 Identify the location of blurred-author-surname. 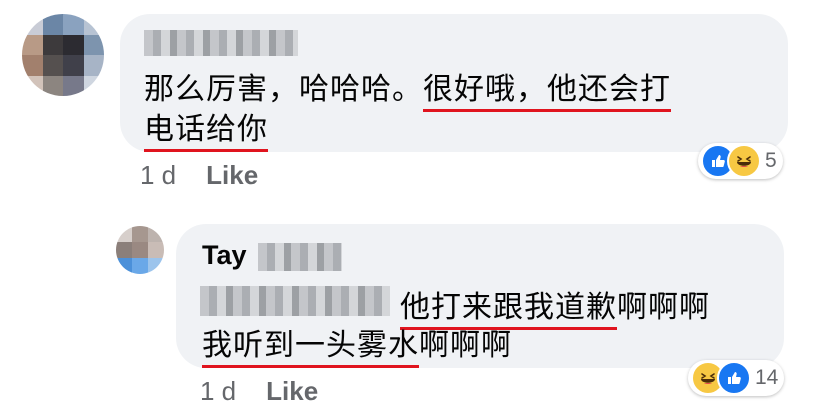
(300, 257).